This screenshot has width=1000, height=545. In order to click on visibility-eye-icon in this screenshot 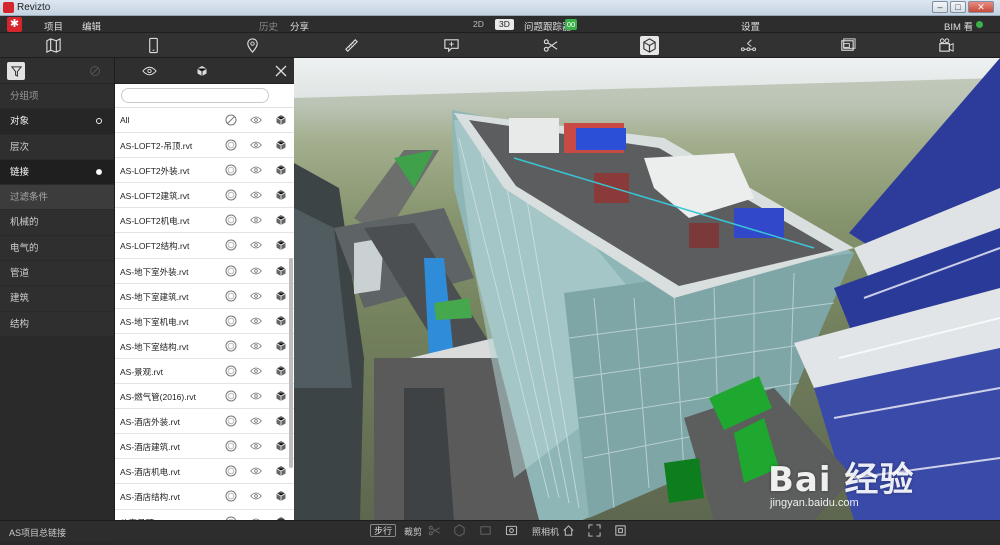, I will do `click(149, 71)`.